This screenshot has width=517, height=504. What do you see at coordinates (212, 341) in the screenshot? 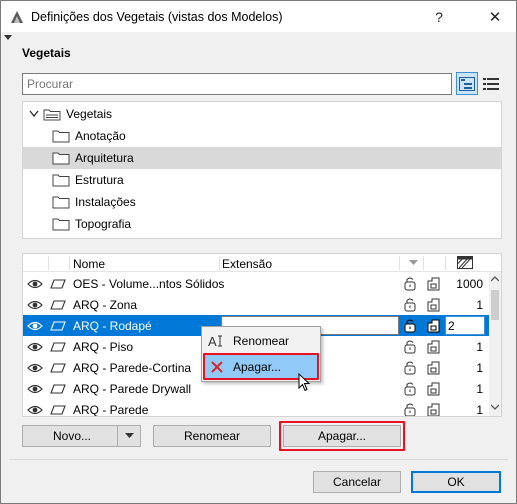
I see `svg-text: A` at bounding box center [212, 341].